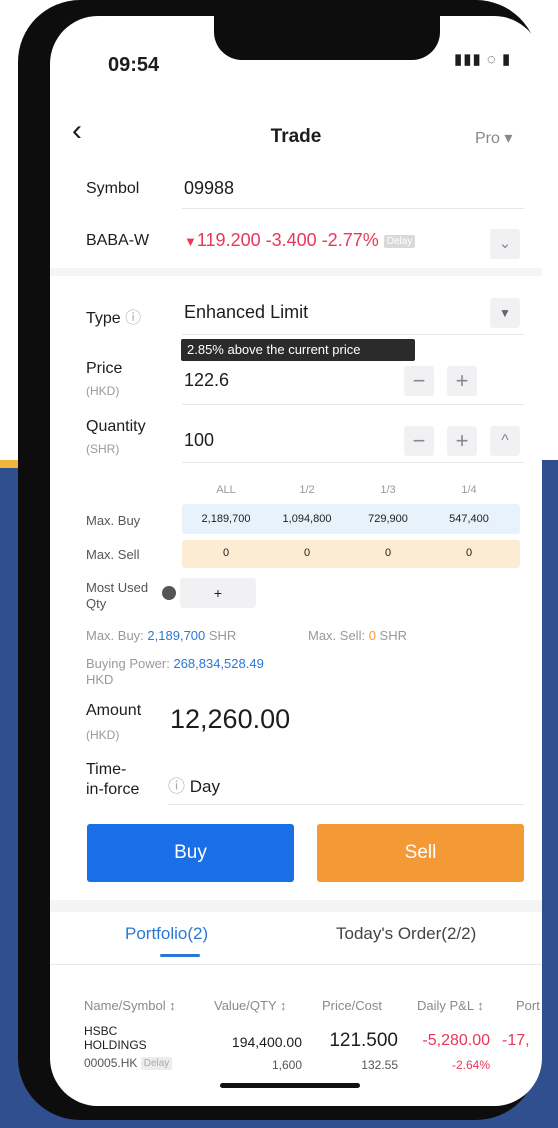  Describe the element at coordinates (298, 350) in the screenshot. I see `price-tooltip: 2.85% above the current price` at that location.